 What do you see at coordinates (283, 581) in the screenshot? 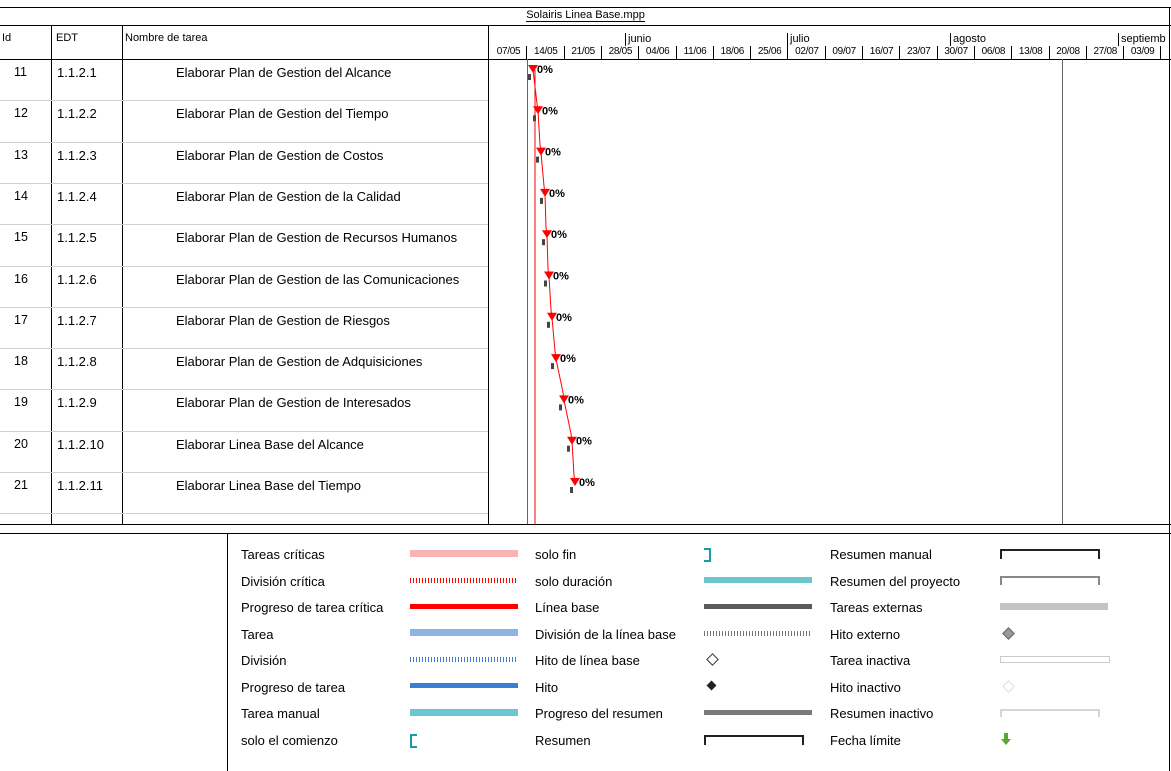
I see `legend-label: División crítica` at bounding box center [283, 581].